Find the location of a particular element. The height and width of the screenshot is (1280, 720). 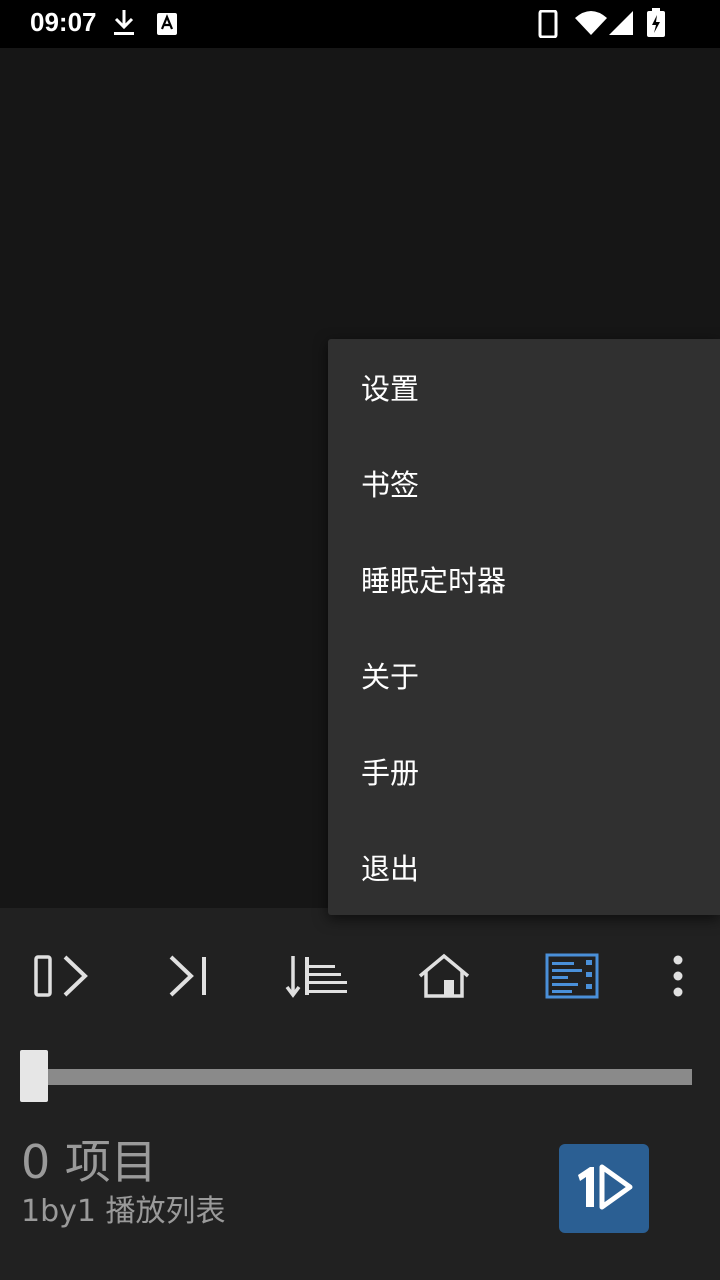

menu-item: 手册 is located at coordinates (524, 771).